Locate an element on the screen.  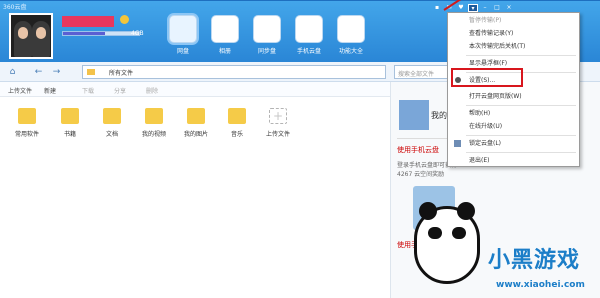
vip-badge-icon is located at coordinates (124, 19).